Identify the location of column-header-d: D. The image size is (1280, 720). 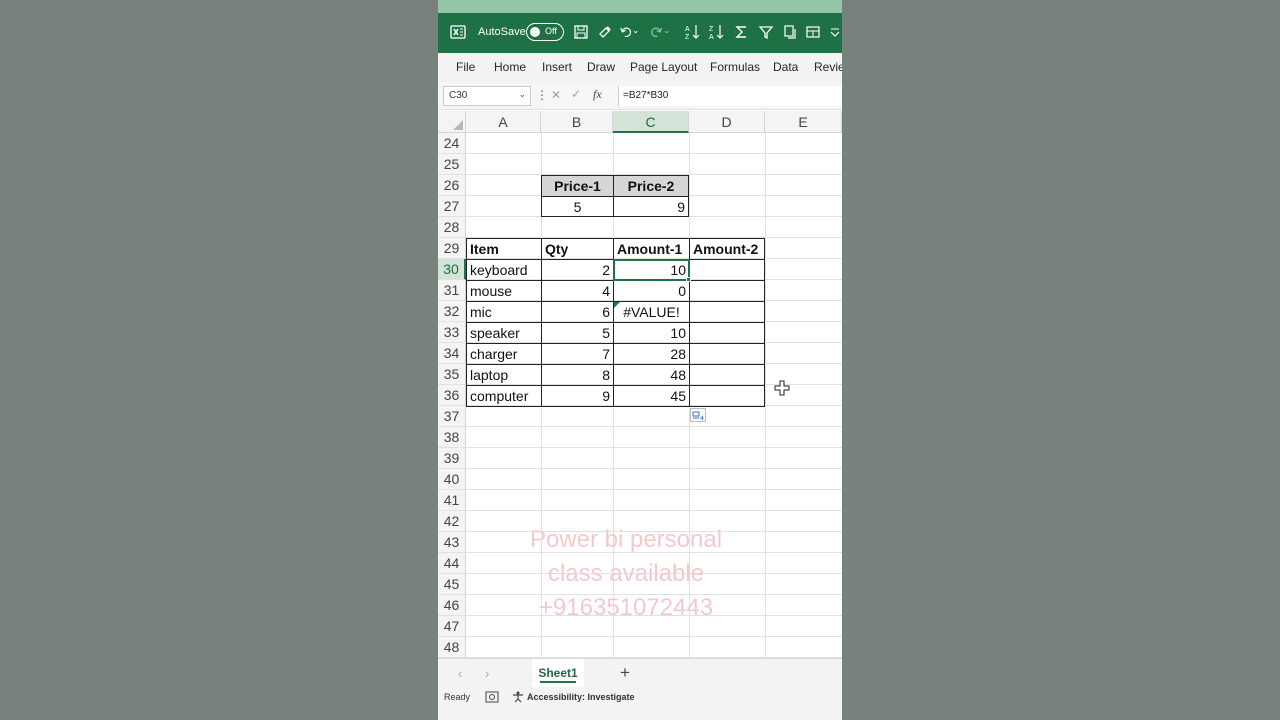
(727, 122).